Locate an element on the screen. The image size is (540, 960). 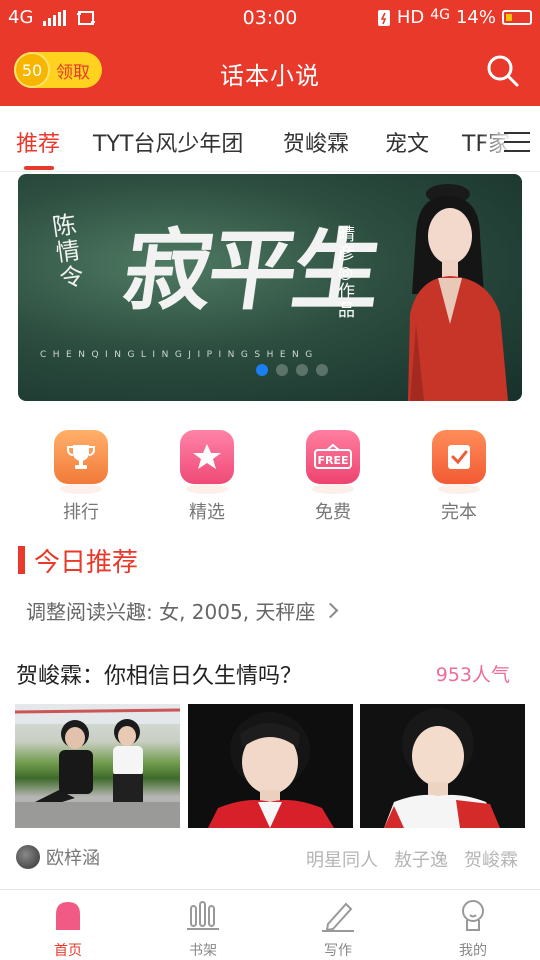
nav-profile: 我的 is located at coordinates (473, 929).